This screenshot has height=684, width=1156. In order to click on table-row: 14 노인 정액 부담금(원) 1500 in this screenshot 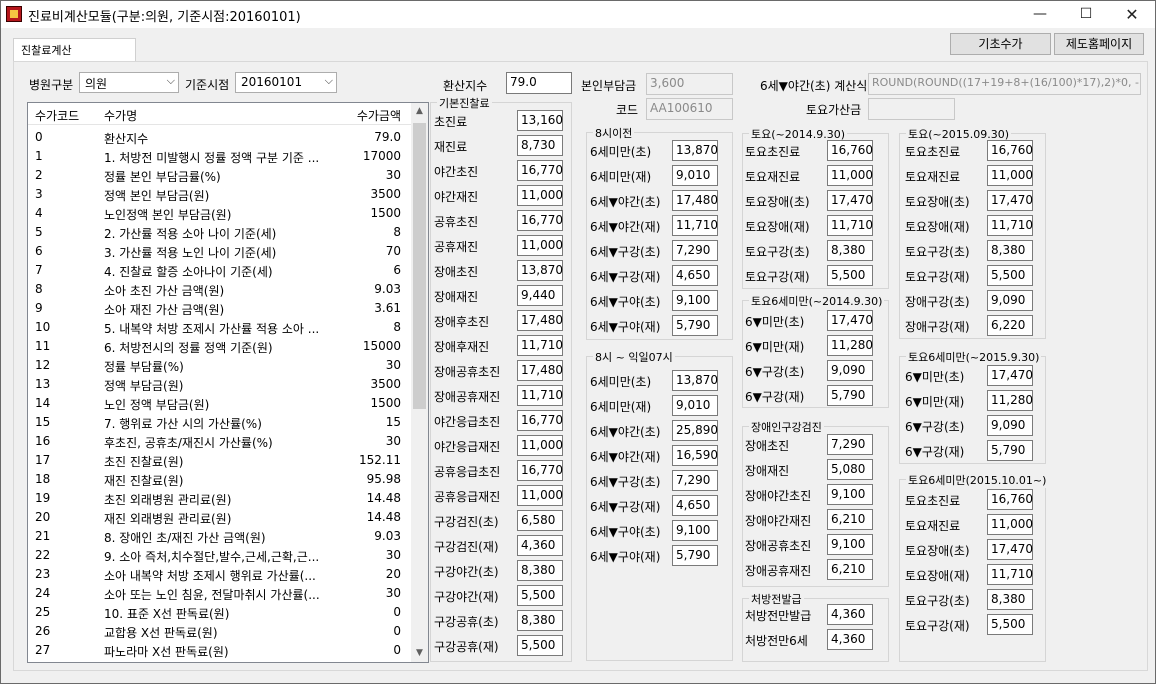, I will do `click(219, 403)`.